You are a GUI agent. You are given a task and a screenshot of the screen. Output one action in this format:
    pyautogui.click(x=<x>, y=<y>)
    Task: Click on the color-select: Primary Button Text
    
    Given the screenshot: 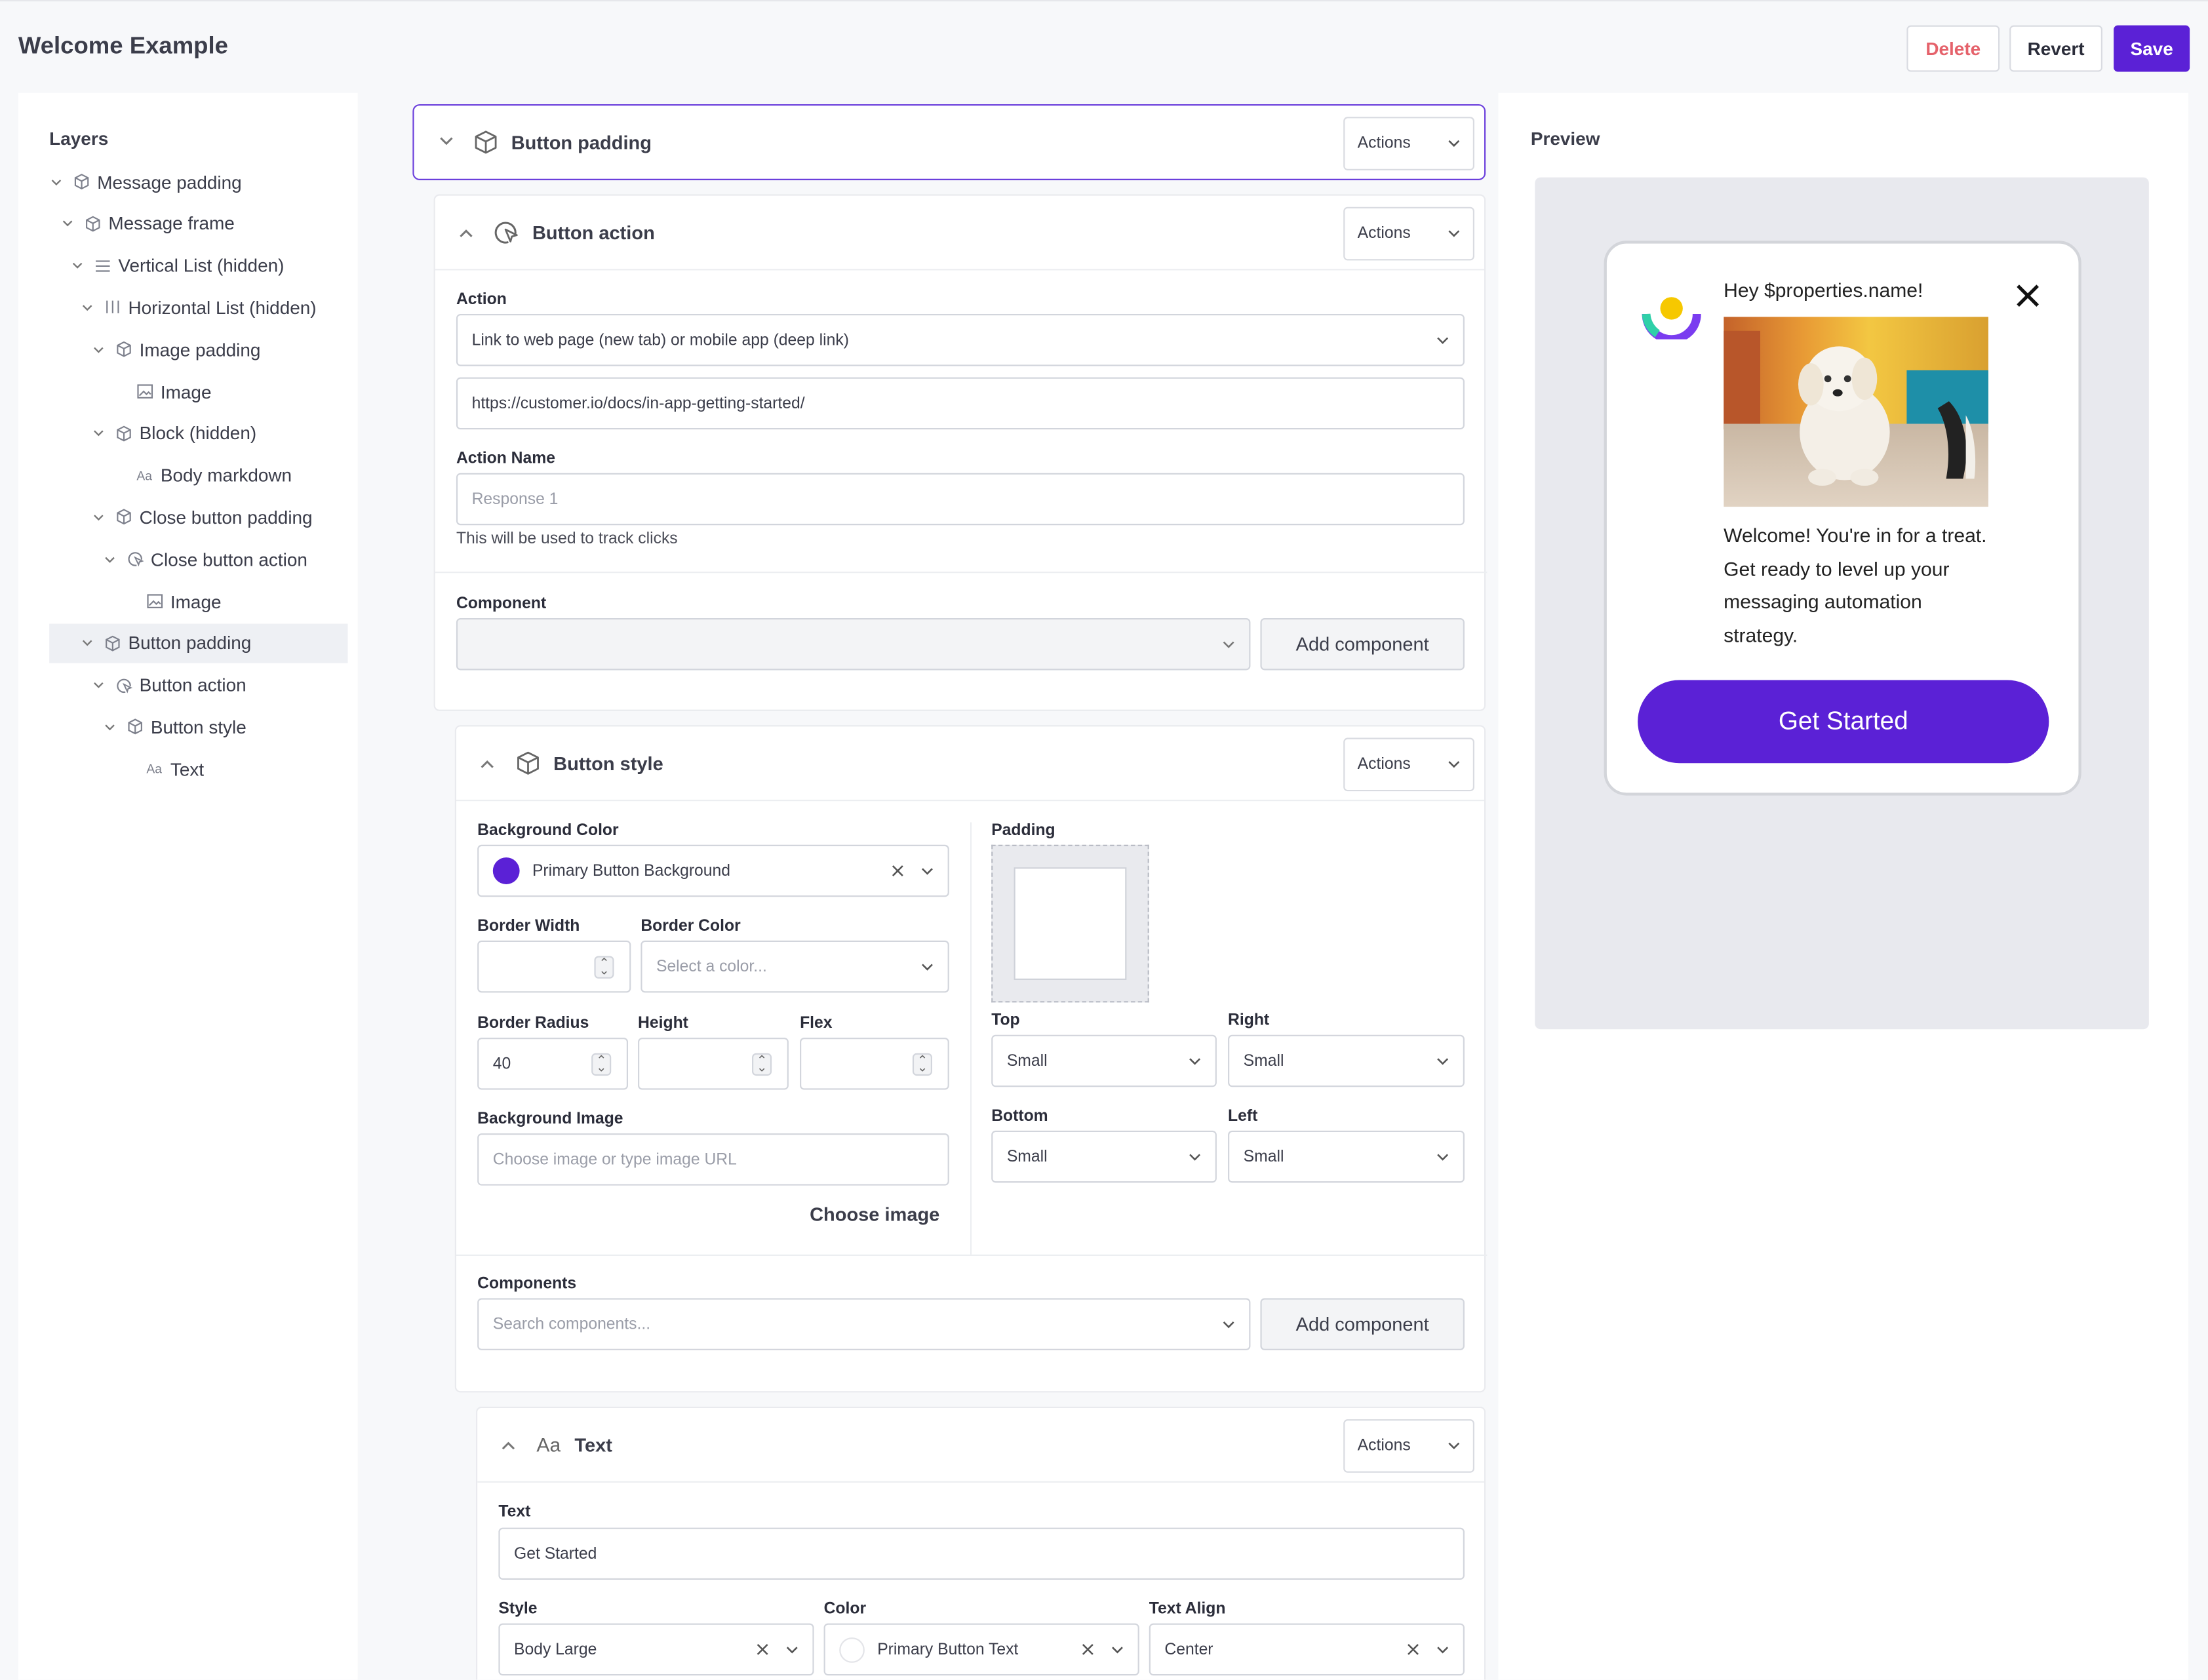 What is the action you would take?
    pyautogui.click(x=981, y=1649)
    